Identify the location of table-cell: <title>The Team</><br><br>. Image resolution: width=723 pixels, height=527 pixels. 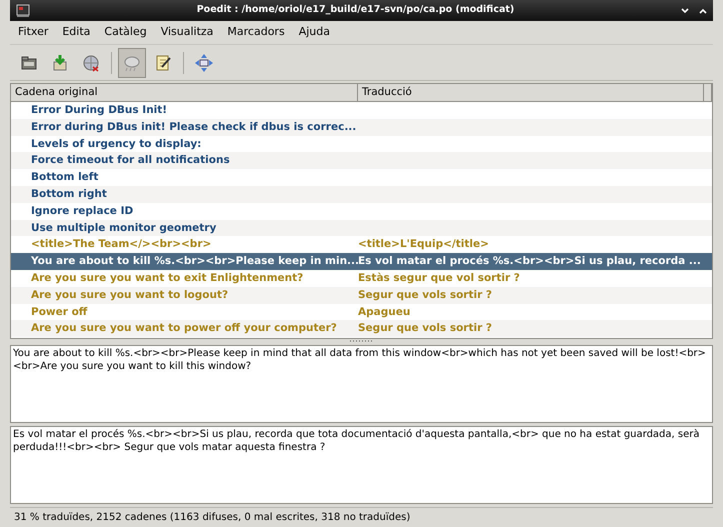
(121, 244).